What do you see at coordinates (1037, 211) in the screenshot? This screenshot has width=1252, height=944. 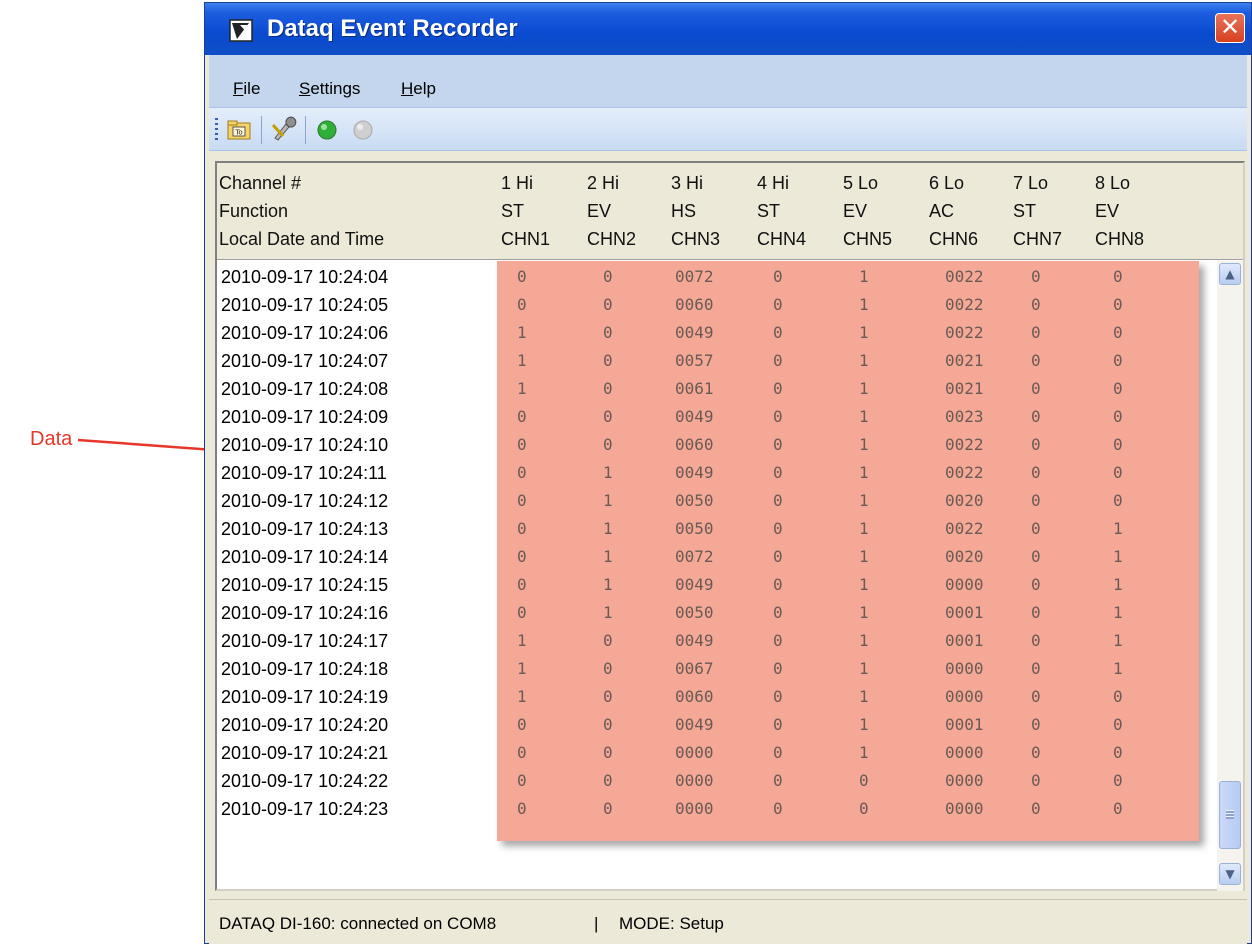 I see `column-header: 7 Lo ST CHN7` at bounding box center [1037, 211].